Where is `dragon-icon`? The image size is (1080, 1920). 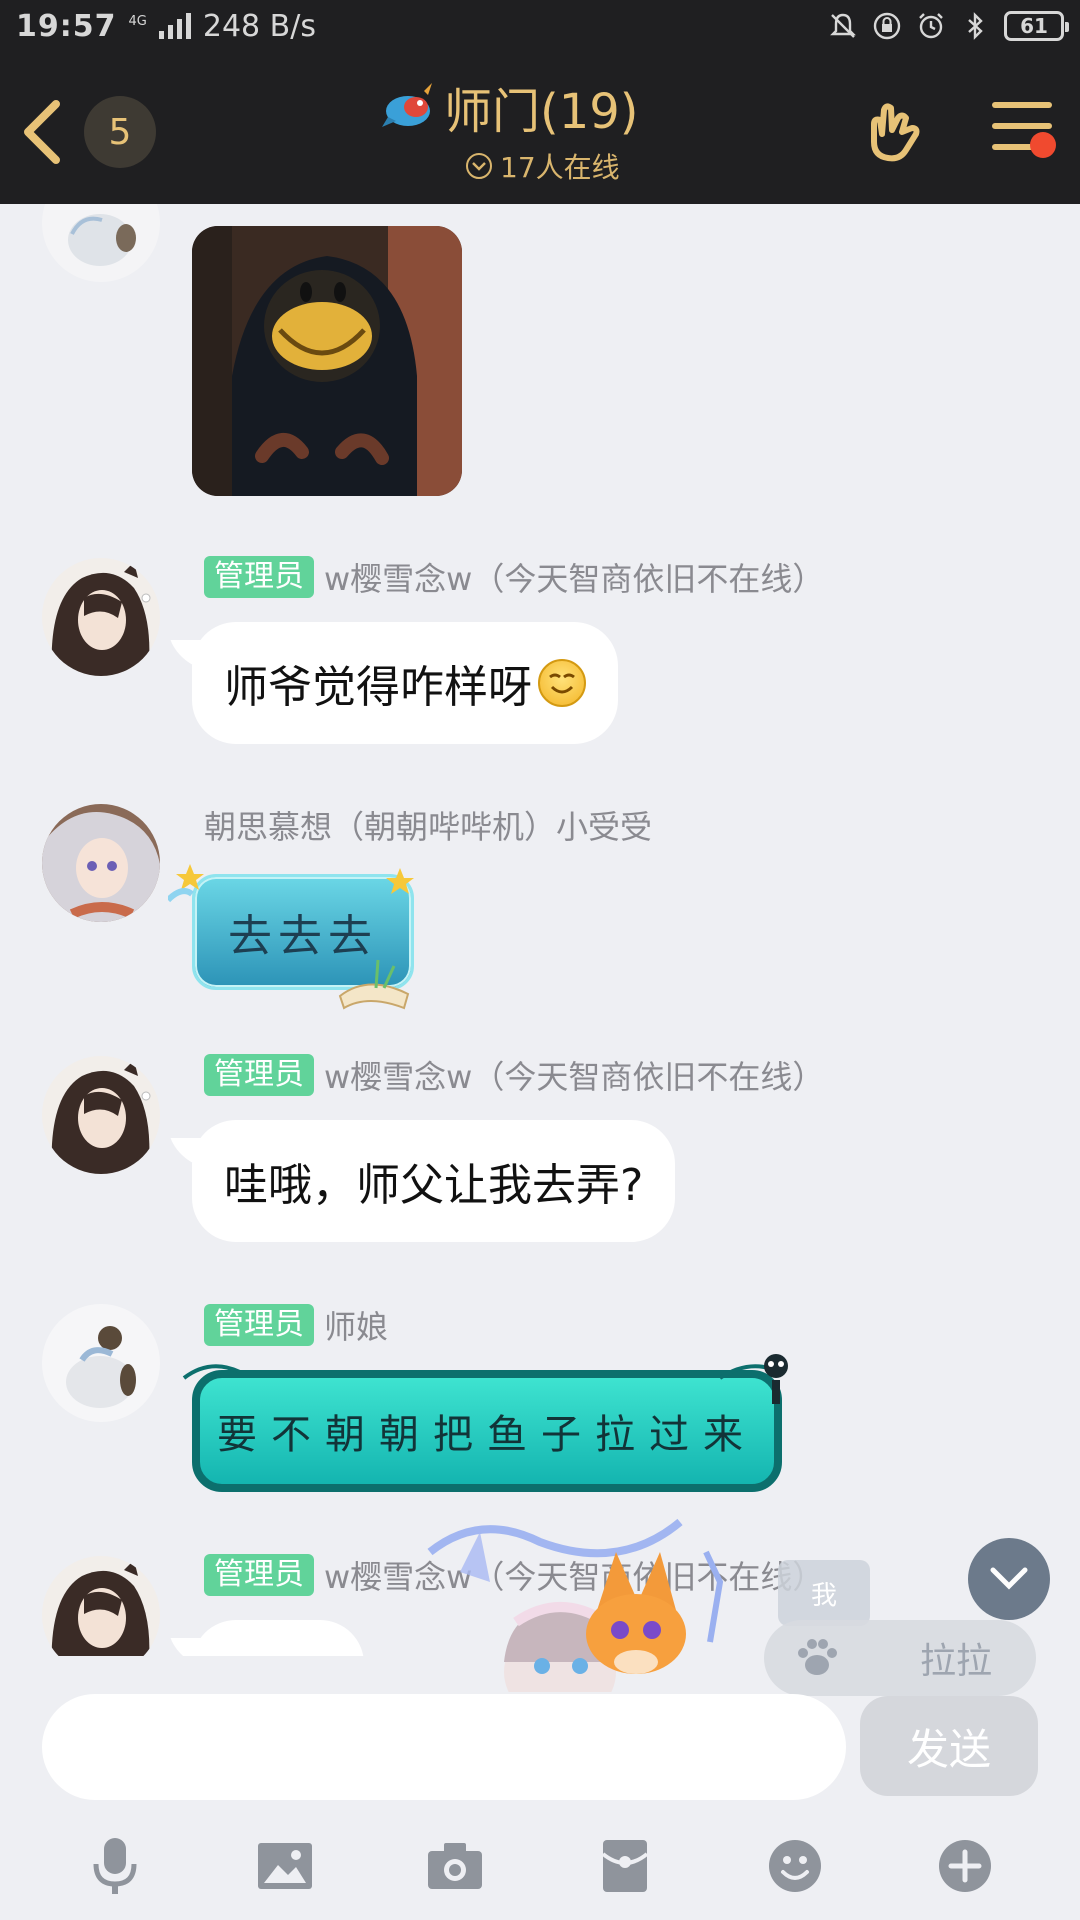 dragon-icon is located at coordinates (407, 105).